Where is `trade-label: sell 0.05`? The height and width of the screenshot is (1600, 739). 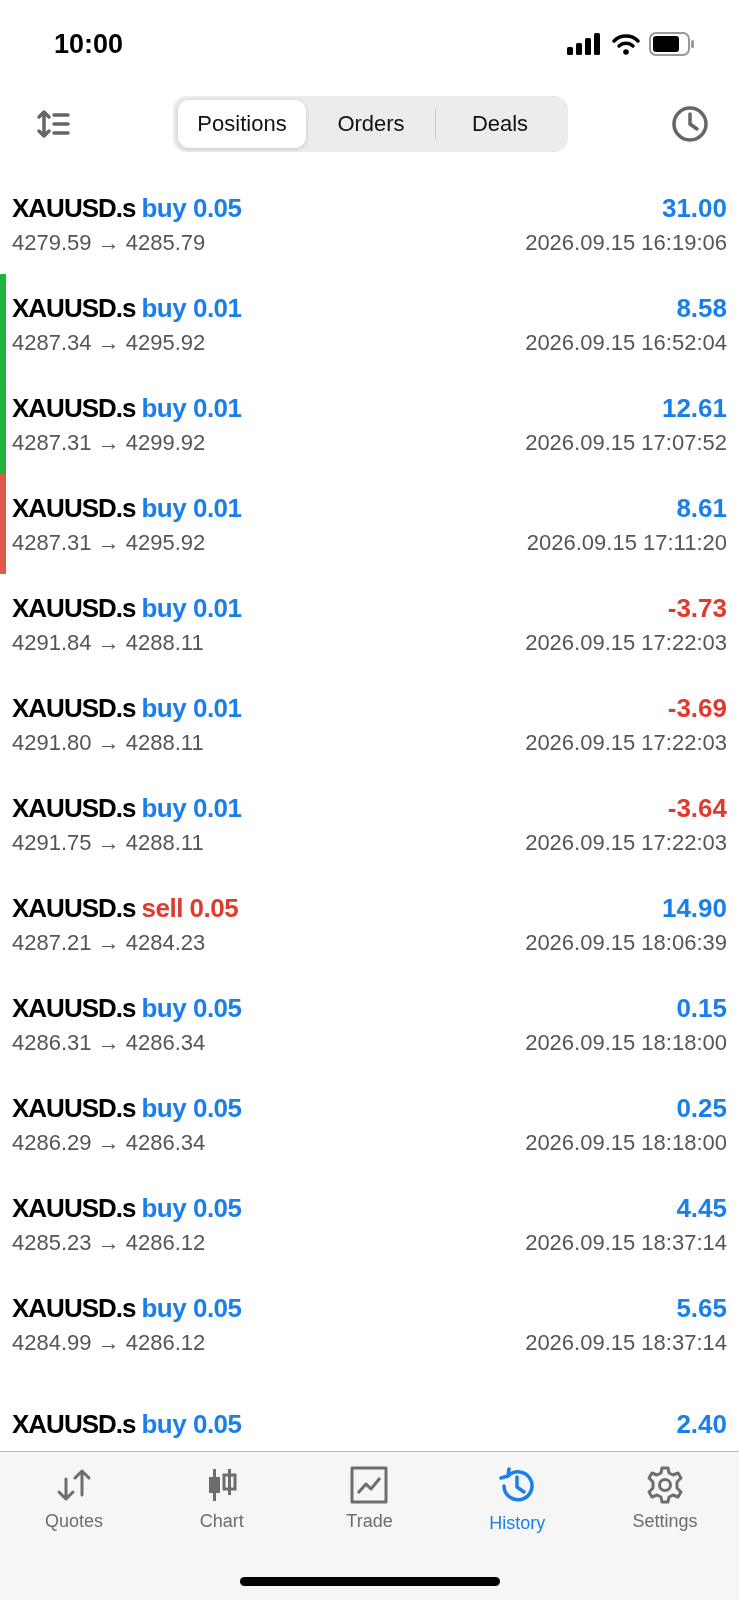
trade-label: sell 0.05 is located at coordinates (190, 908).